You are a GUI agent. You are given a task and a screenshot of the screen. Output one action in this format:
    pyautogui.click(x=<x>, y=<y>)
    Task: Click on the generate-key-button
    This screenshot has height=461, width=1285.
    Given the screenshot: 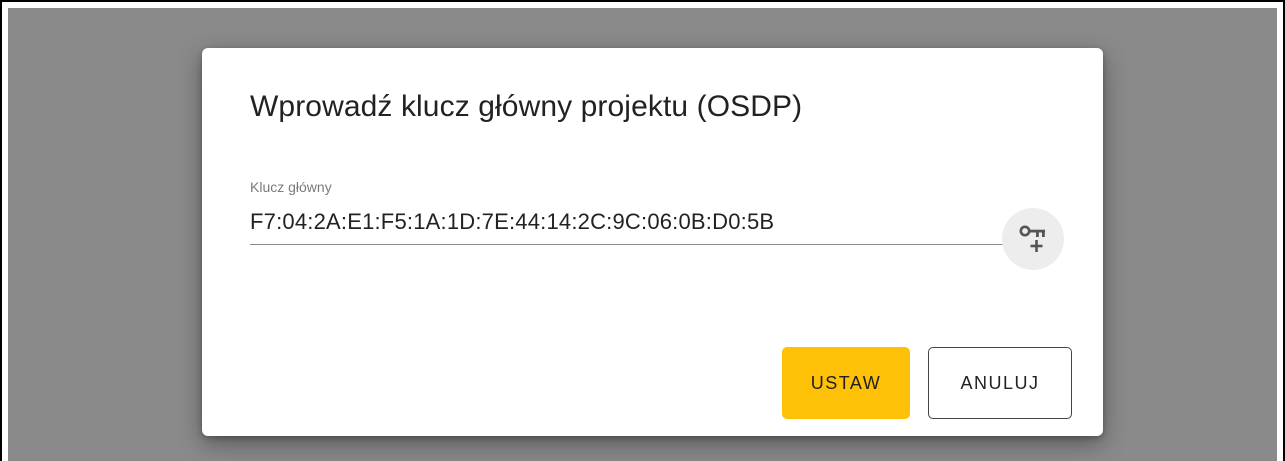 What is the action you would take?
    pyautogui.click(x=1033, y=239)
    